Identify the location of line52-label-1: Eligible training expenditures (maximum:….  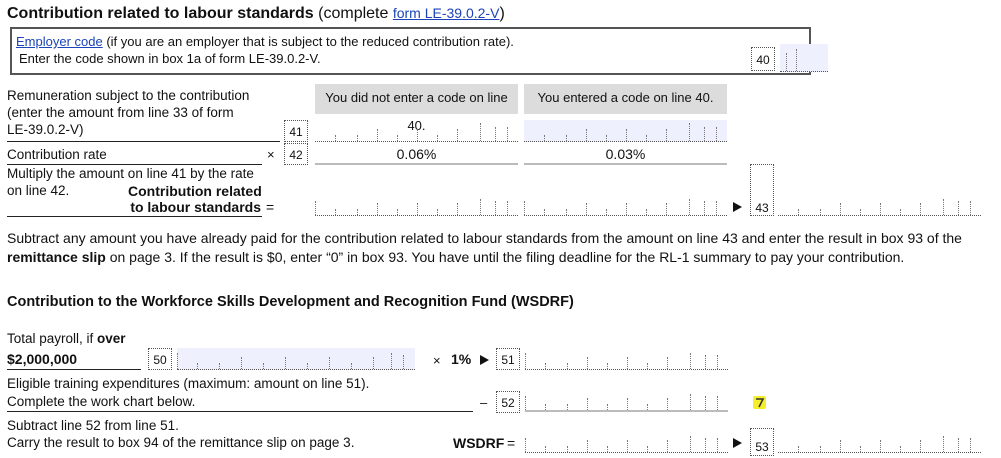
(188, 383).